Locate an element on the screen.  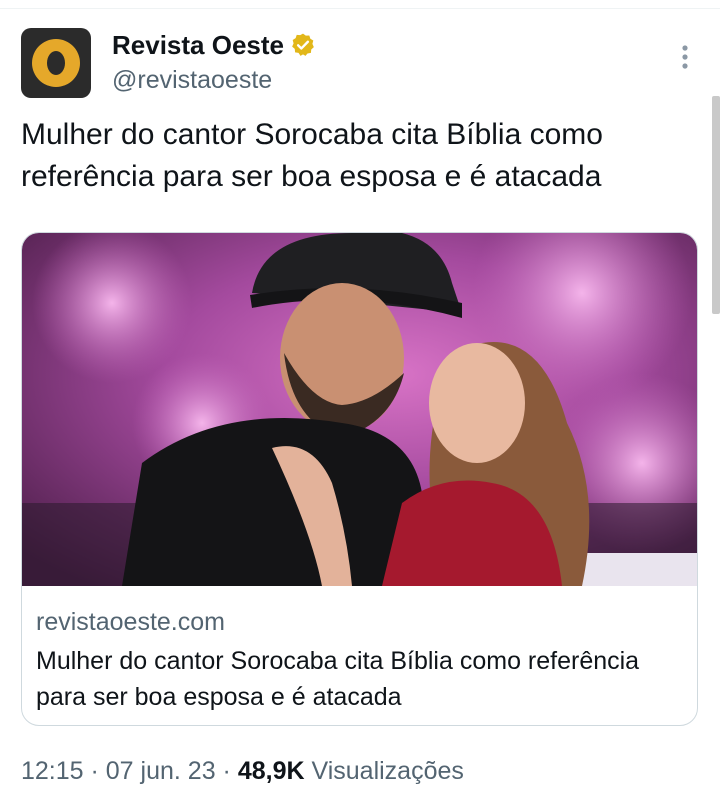
verified-badge-icon is located at coordinates (303, 44).